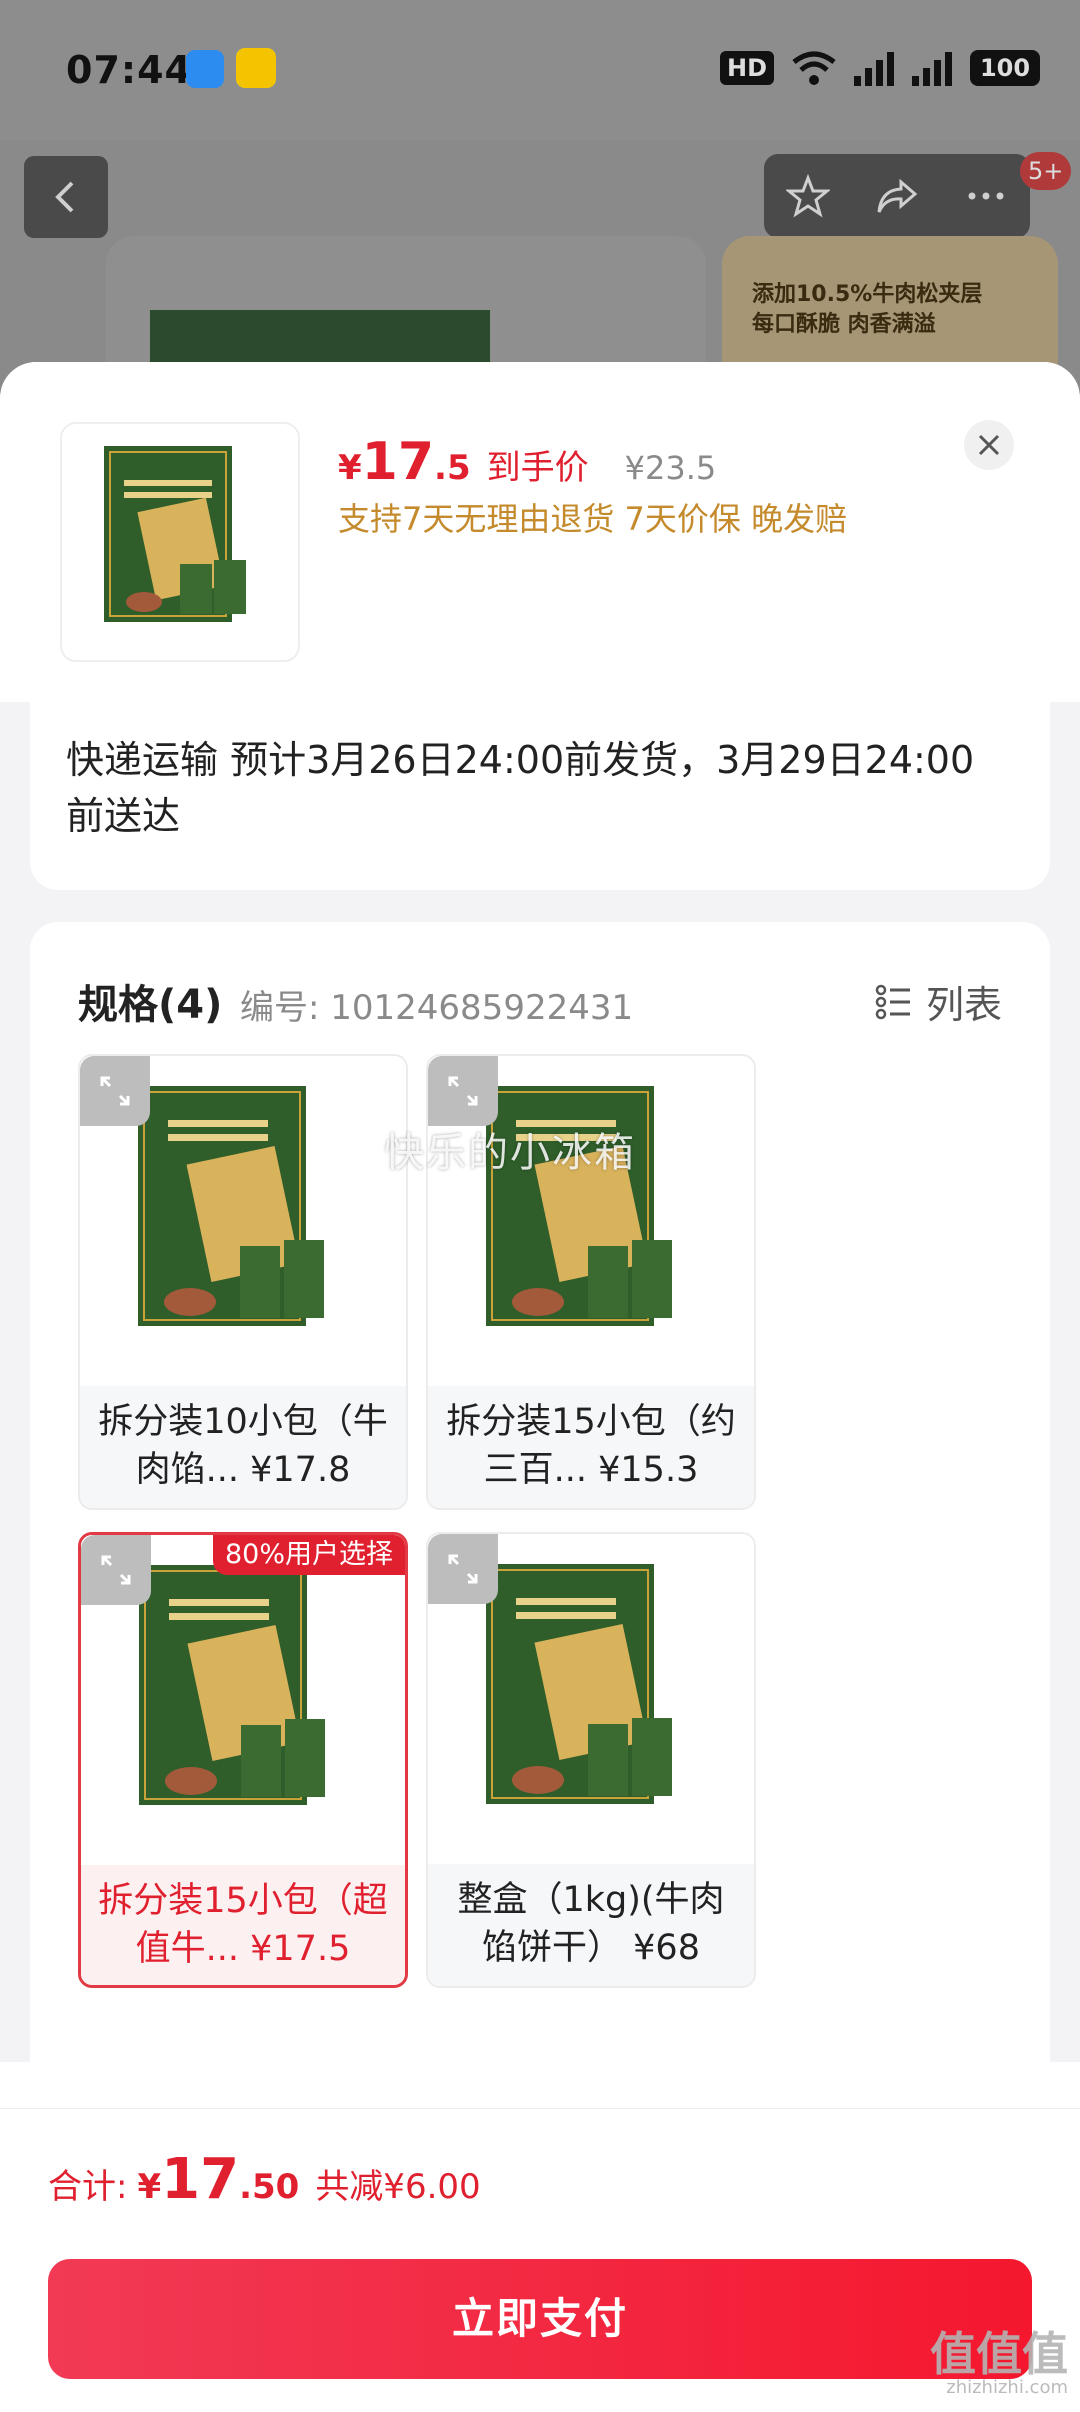 The width and height of the screenshot is (1080, 2412). I want to click on total-currency: ¥, so click(149, 2187).